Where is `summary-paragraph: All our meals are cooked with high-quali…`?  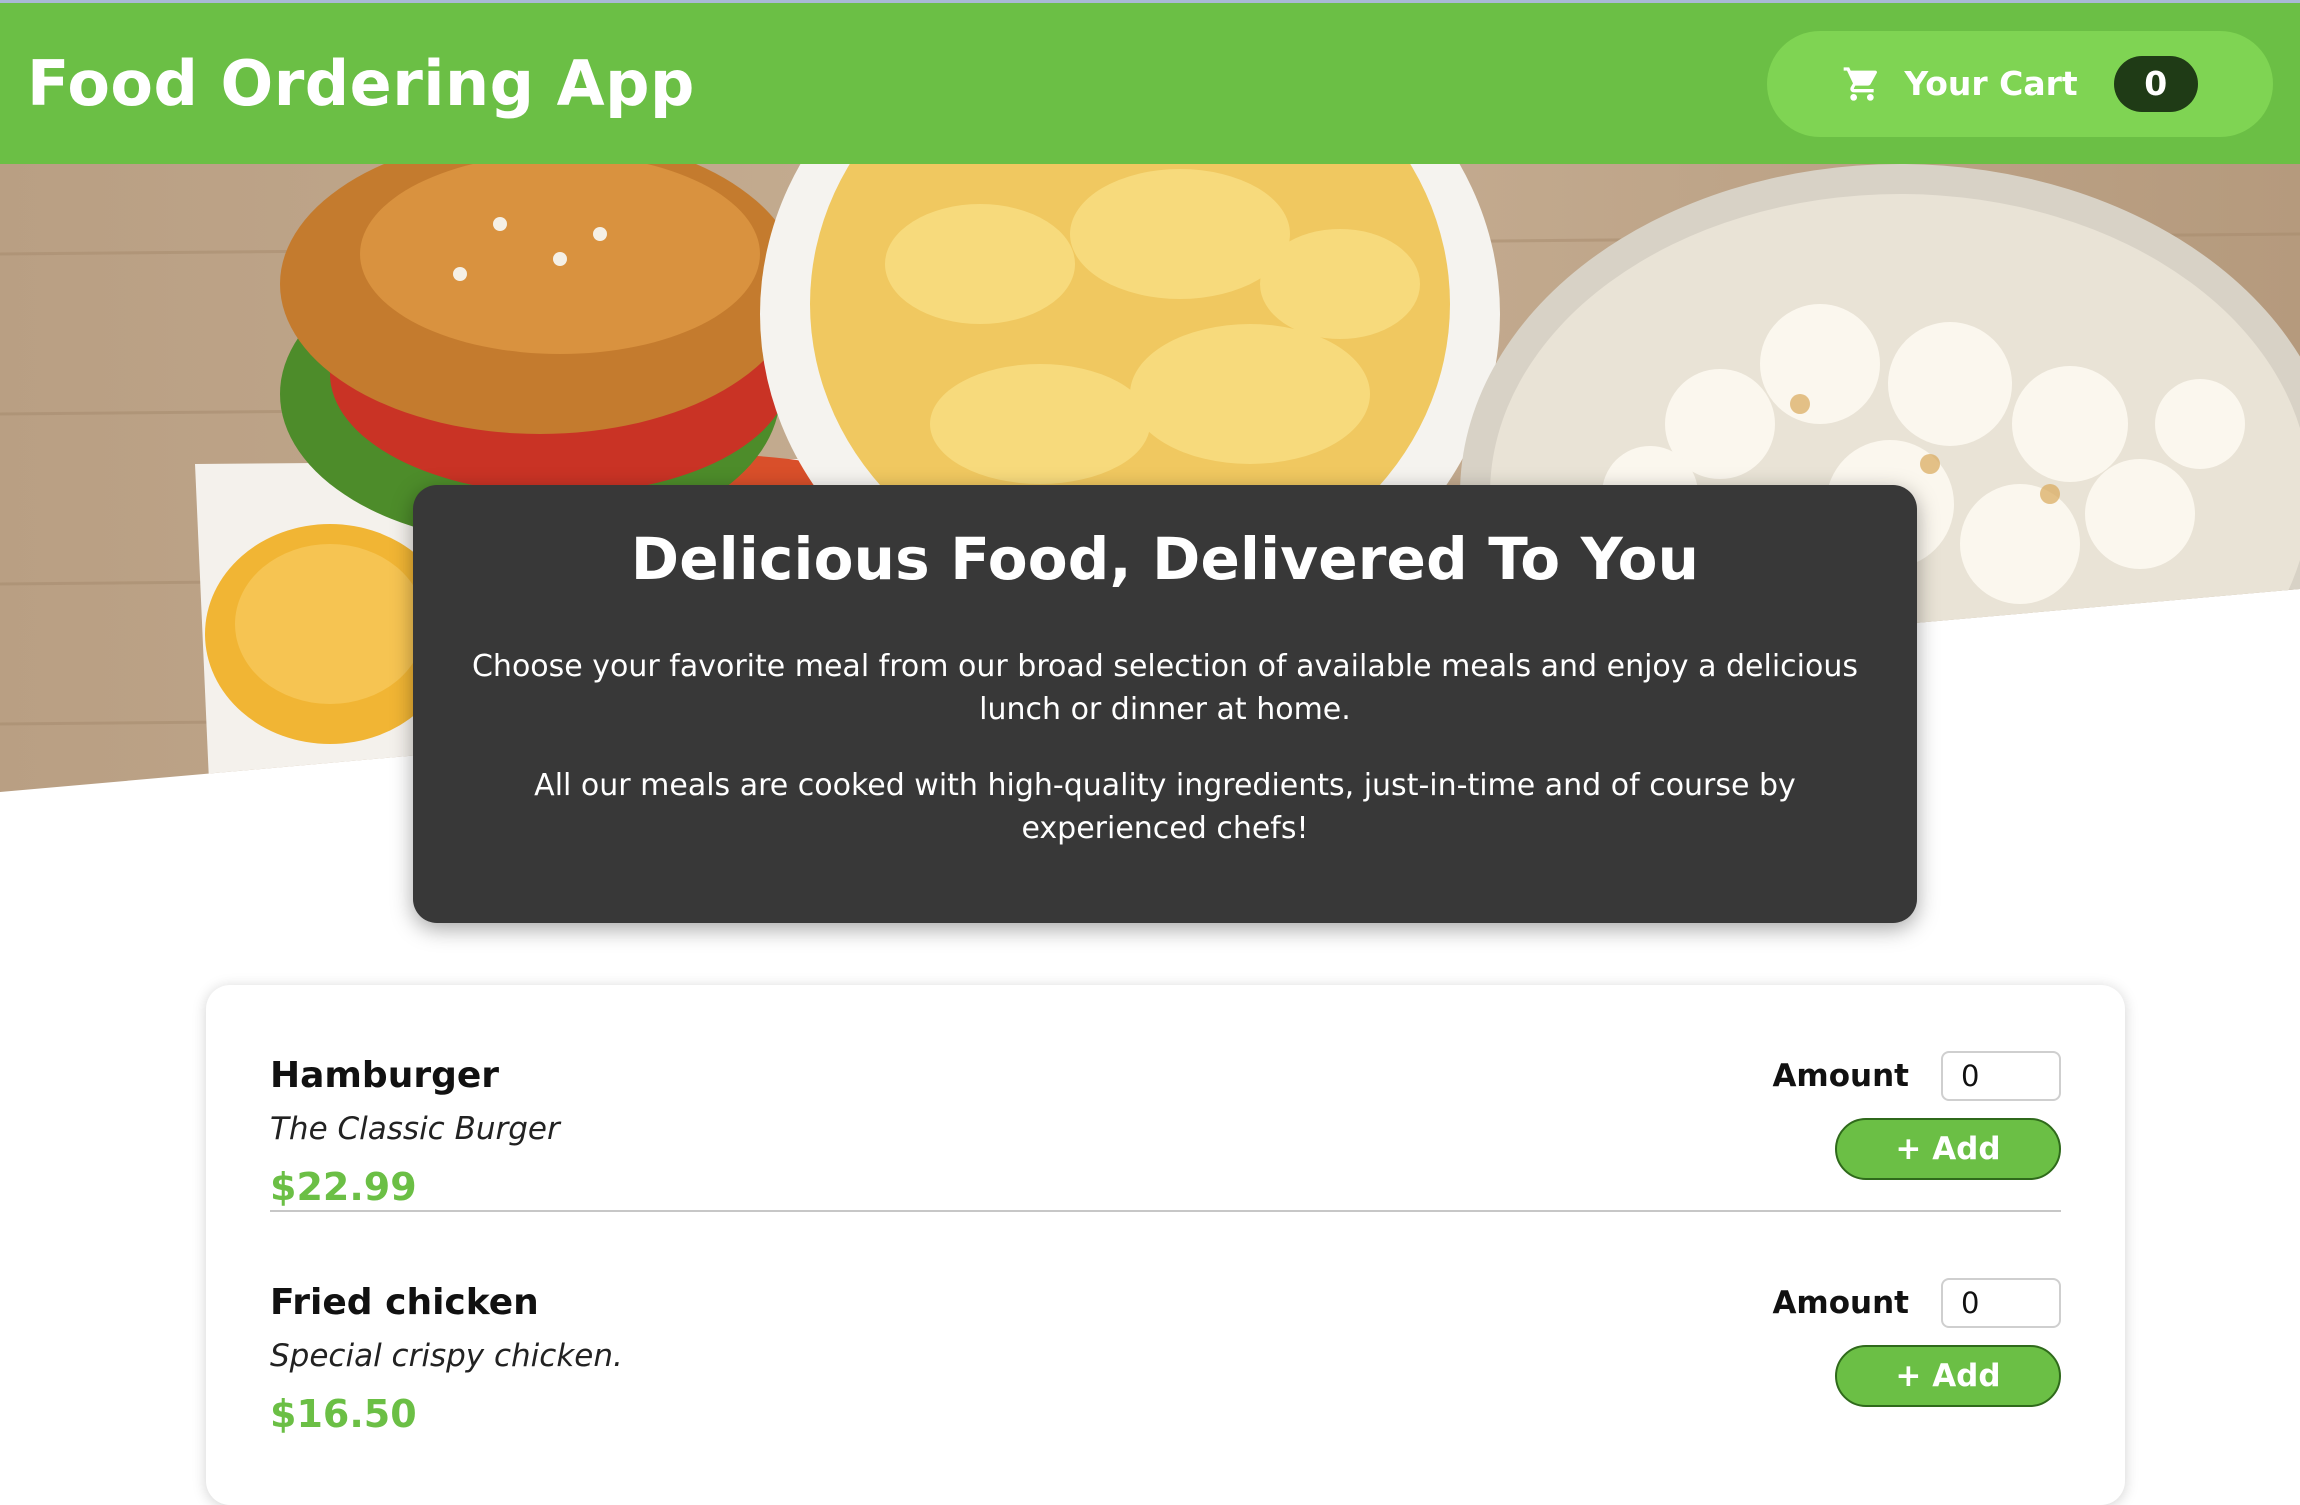 summary-paragraph: All our meals are cooked with high-quali… is located at coordinates (1165, 807).